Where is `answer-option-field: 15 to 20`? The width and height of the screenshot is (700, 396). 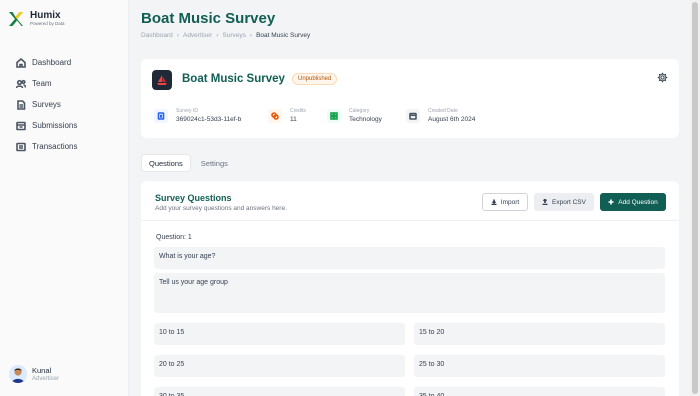
answer-option-field: 15 to 20 is located at coordinates (539, 334).